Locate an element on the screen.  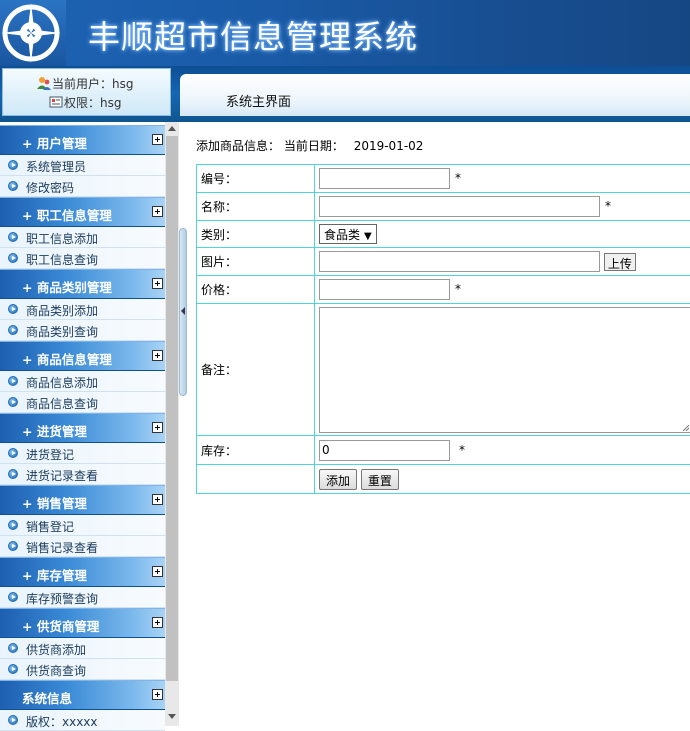
role-row: 权限：hsg is located at coordinates (85, 102).